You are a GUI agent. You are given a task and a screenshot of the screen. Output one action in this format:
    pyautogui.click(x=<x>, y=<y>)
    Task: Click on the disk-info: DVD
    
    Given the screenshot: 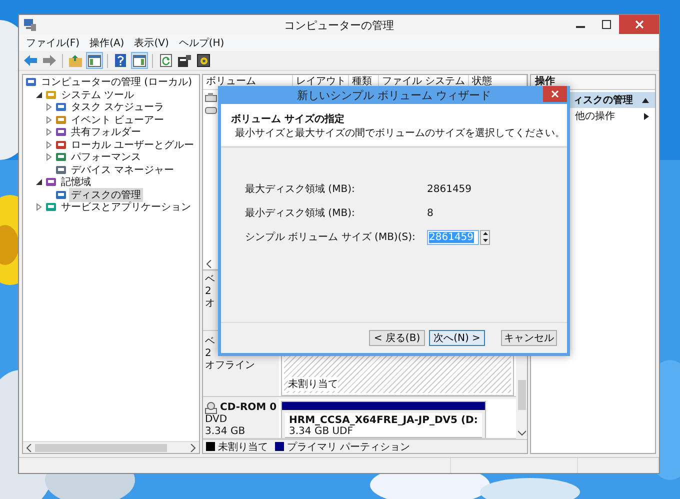 What is the action you would take?
    pyautogui.click(x=216, y=420)
    